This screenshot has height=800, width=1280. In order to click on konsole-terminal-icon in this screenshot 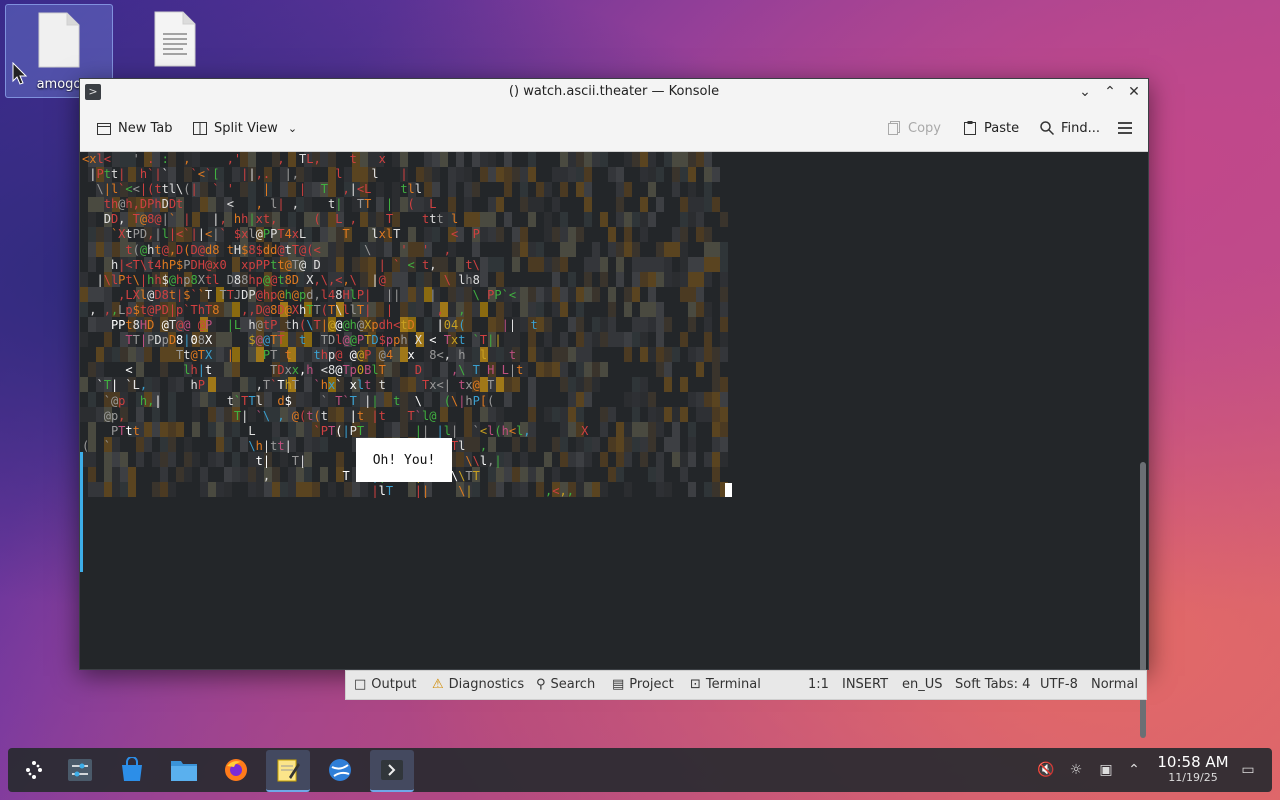, I will do `click(392, 770)`.